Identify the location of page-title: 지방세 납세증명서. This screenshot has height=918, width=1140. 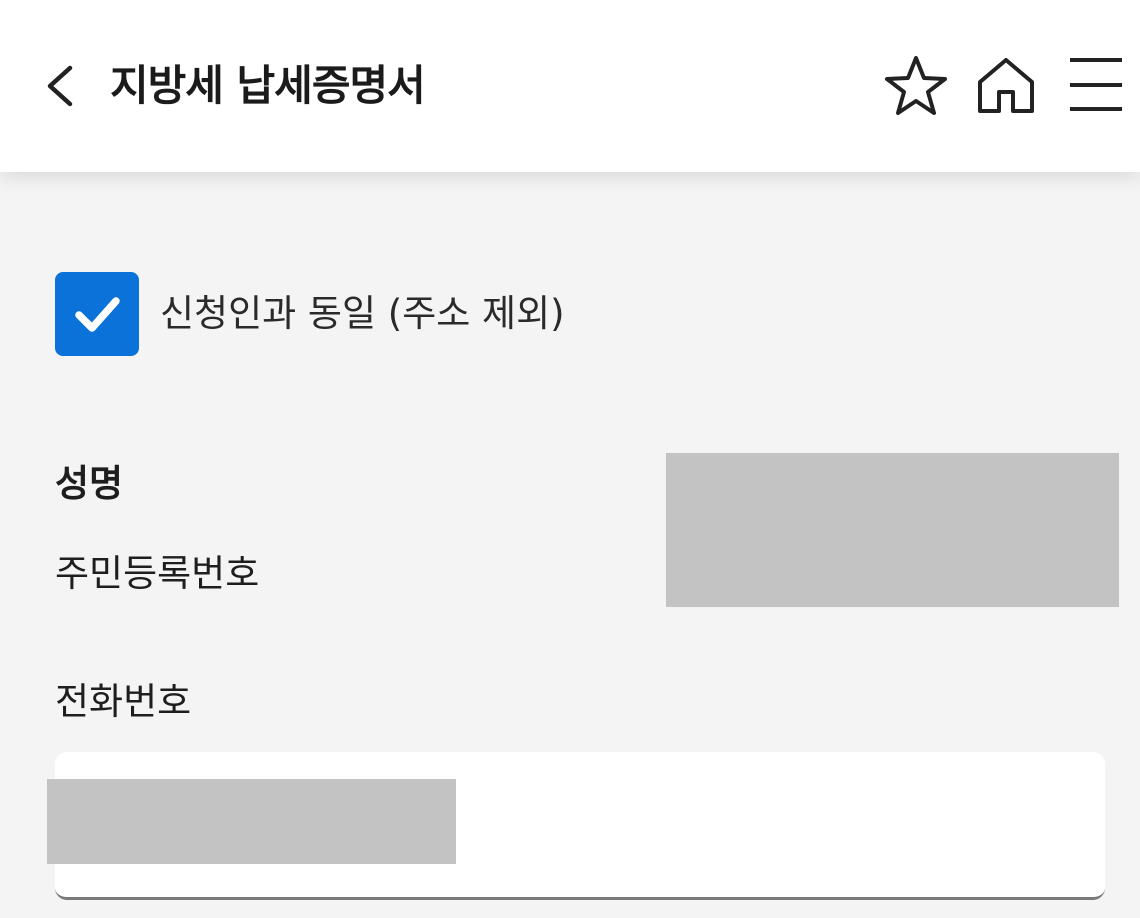
(268, 85).